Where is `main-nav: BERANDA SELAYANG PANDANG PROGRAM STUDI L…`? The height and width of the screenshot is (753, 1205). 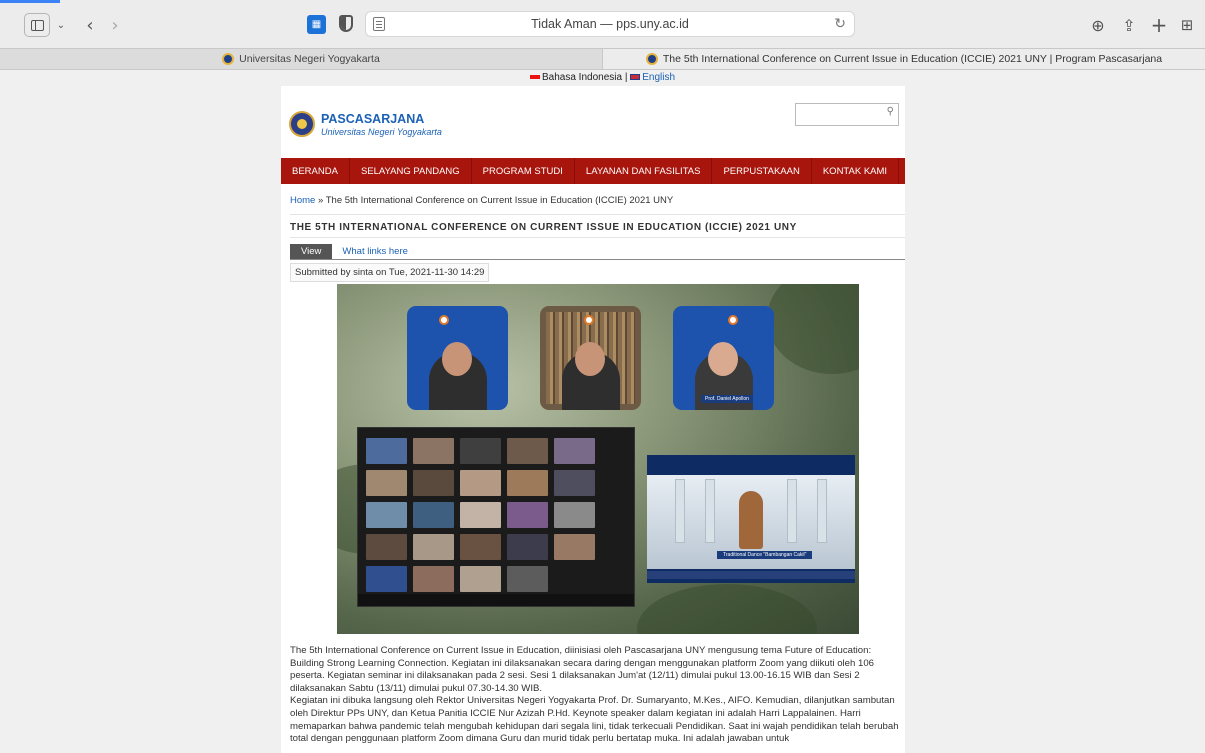 main-nav: BERANDA SELAYANG PANDANG PROGRAM STUDI L… is located at coordinates (593, 171).